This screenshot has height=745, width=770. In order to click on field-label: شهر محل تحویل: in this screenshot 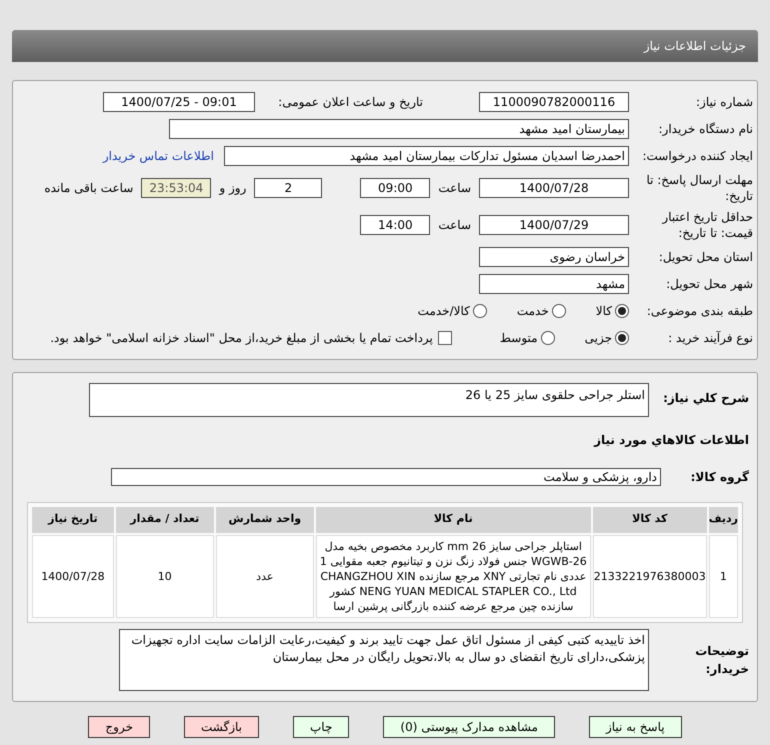, I will do `click(709, 284)`.